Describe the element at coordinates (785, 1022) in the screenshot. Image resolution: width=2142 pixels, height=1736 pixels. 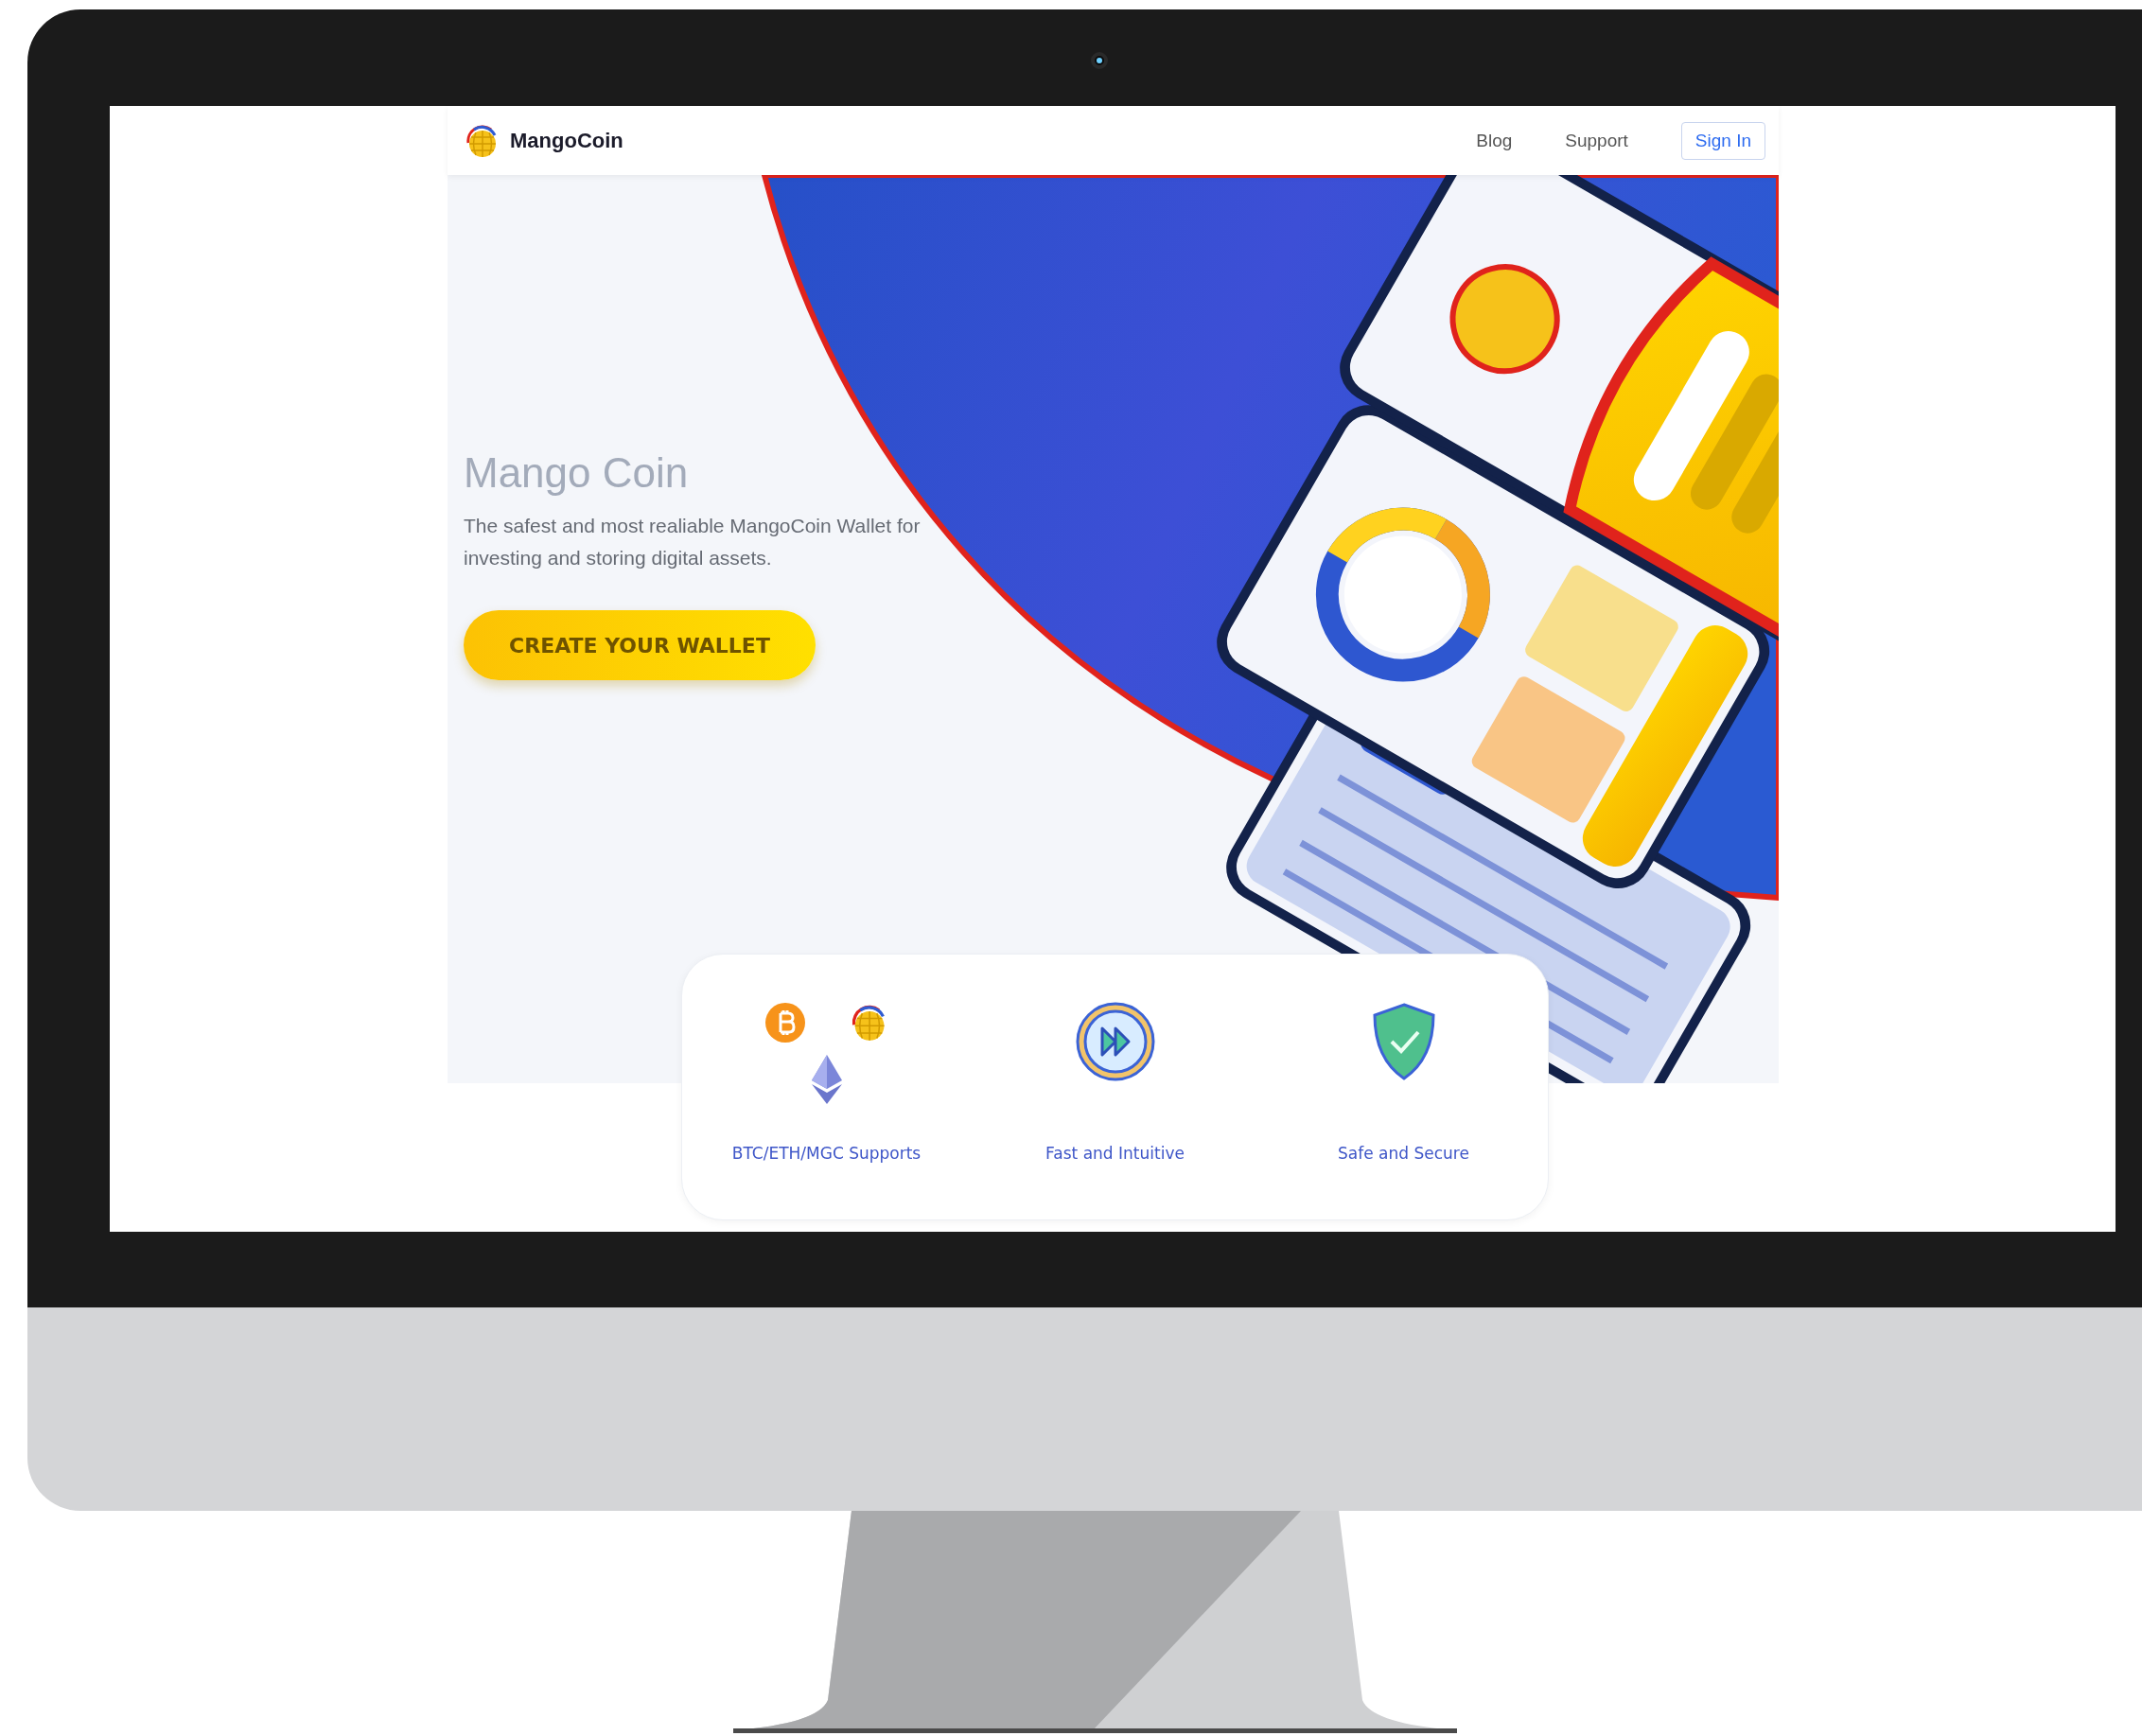
I see `bitcoin-coin-icon` at that location.